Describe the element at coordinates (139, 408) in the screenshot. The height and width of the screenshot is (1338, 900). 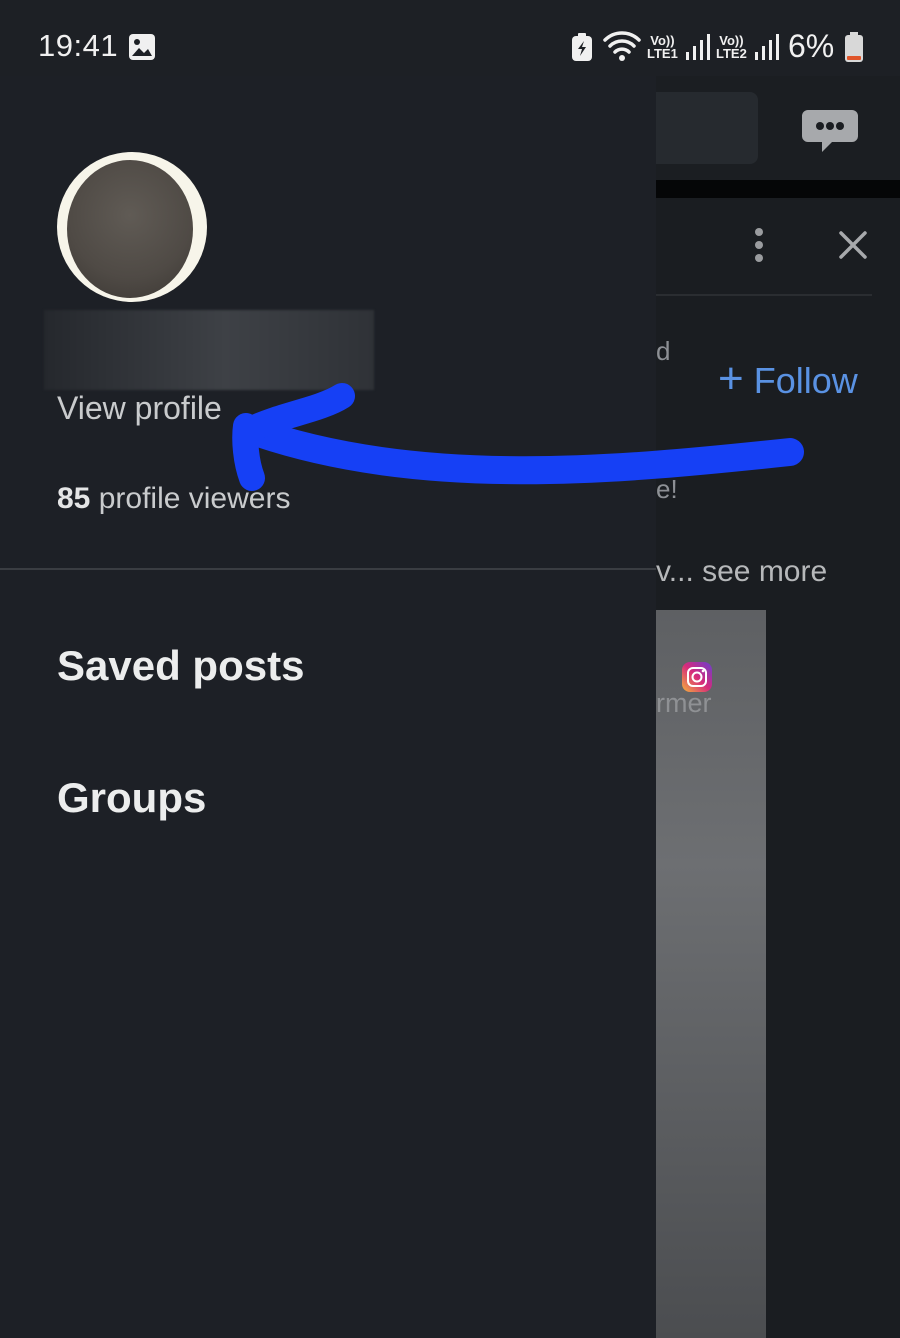
I see `view-profile-link: View profile` at that location.